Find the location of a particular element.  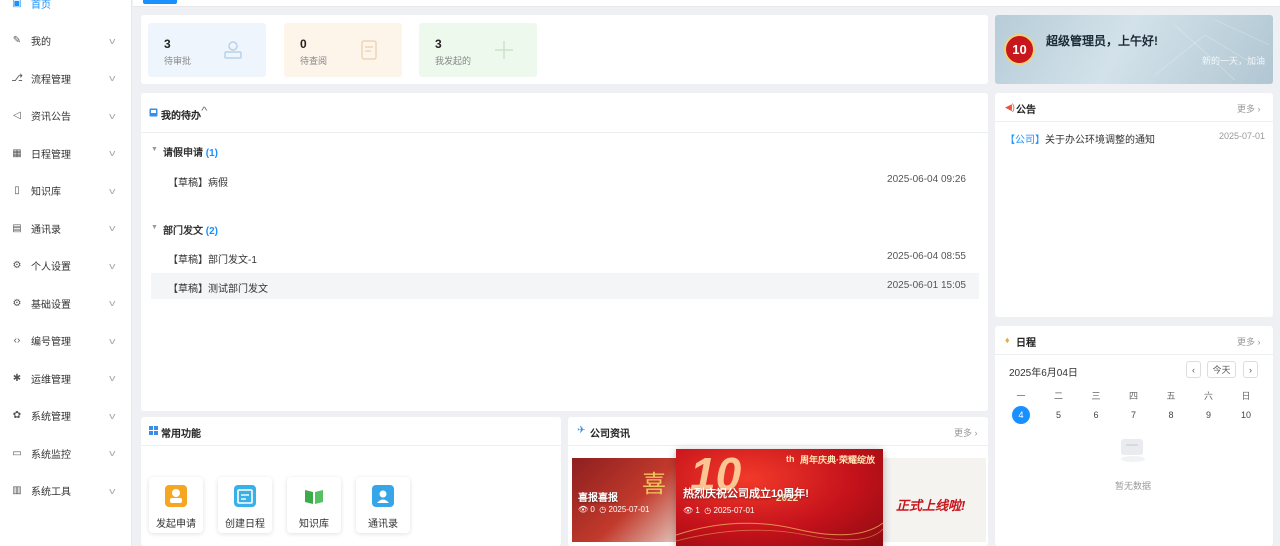

user-stamp-icon is located at coordinates (233, 50).